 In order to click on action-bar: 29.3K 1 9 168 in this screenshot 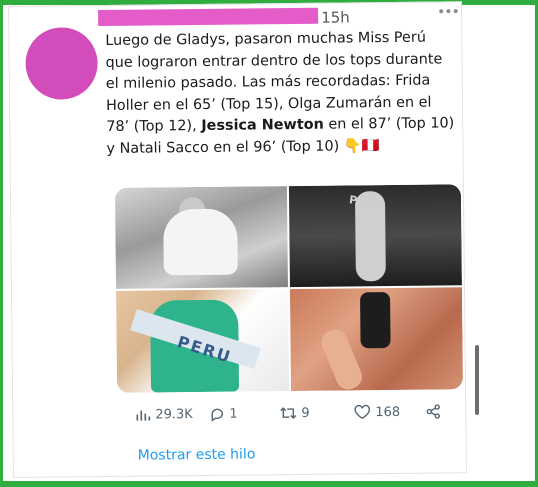, I will do `click(295, 412)`.